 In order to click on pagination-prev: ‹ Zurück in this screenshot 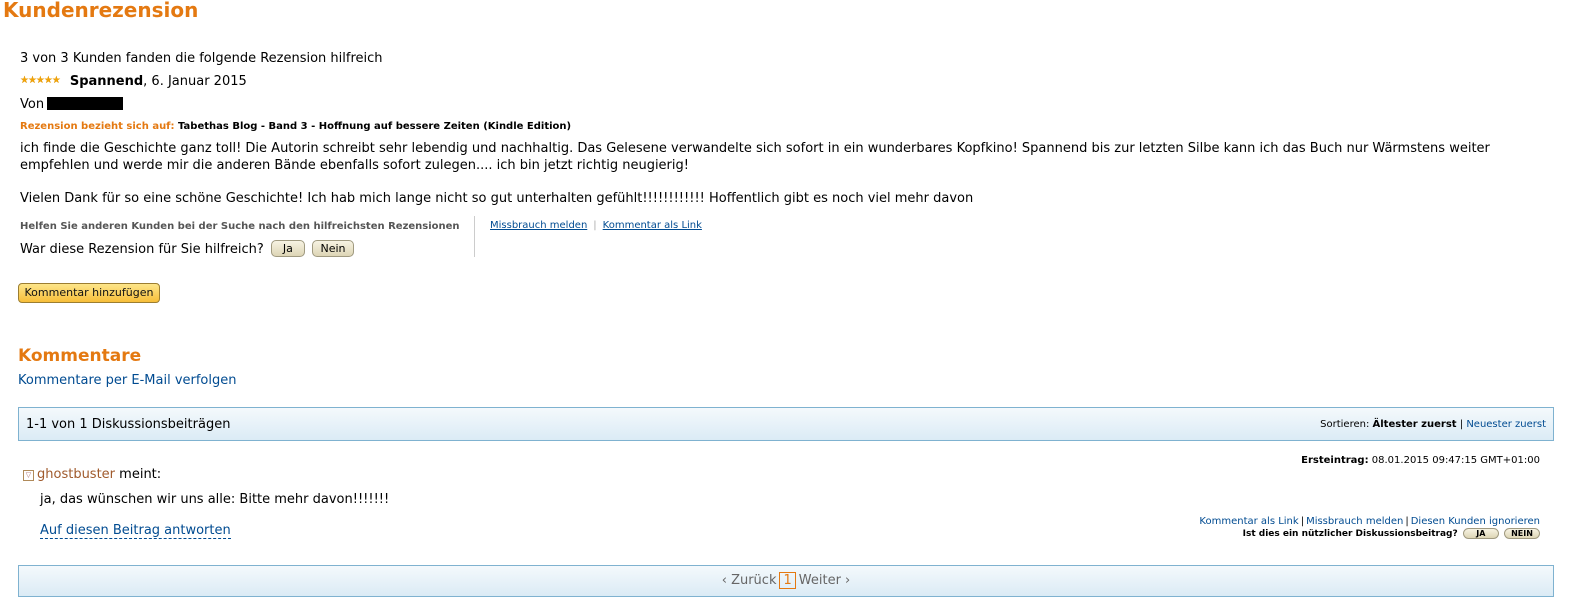, I will do `click(749, 580)`.